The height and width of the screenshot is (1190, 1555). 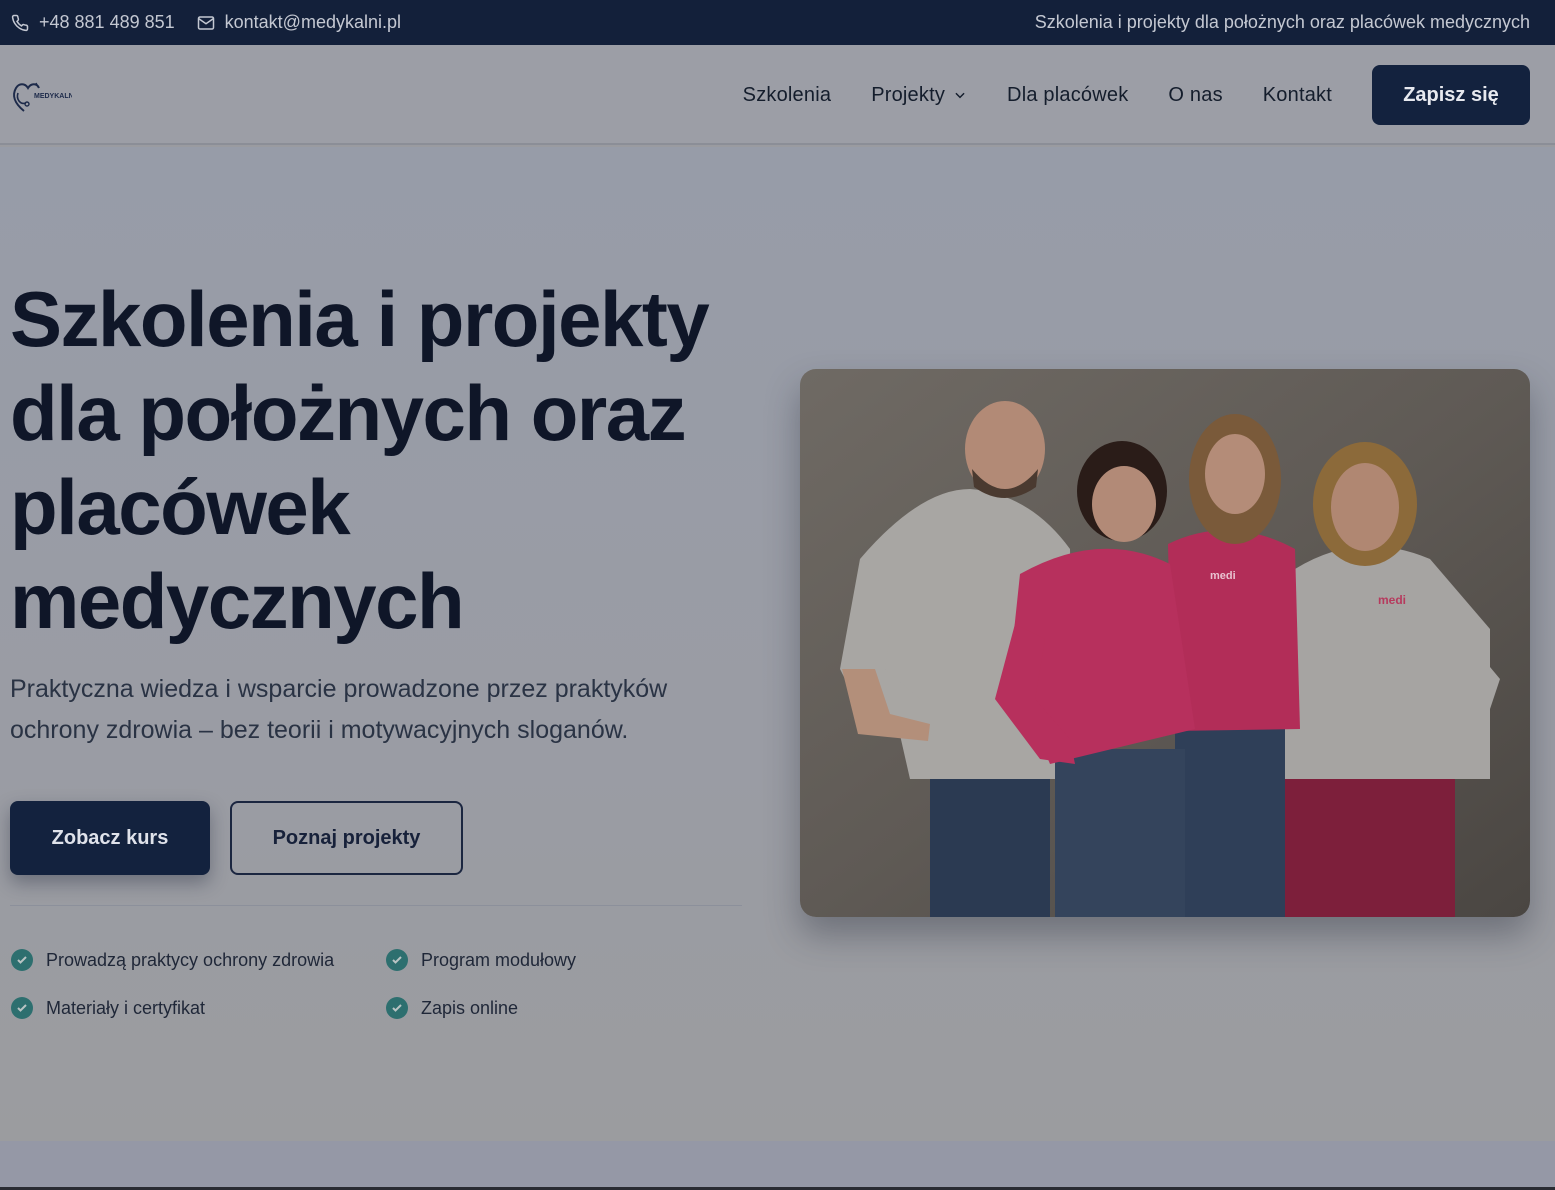 I want to click on nav-projekty: Projekty, so click(x=919, y=95).